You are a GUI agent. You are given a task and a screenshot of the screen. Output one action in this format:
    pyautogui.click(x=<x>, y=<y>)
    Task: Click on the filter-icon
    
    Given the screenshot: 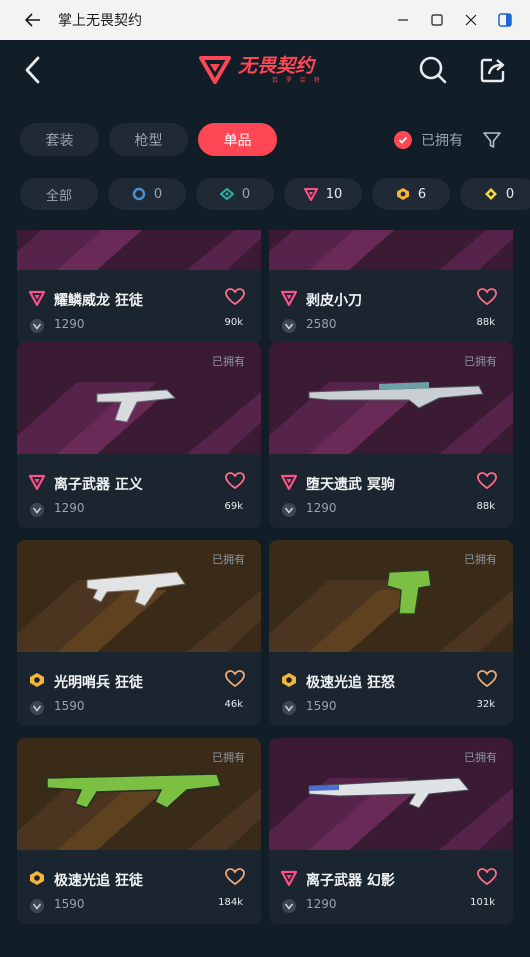 What is the action you would take?
    pyautogui.click(x=492, y=140)
    